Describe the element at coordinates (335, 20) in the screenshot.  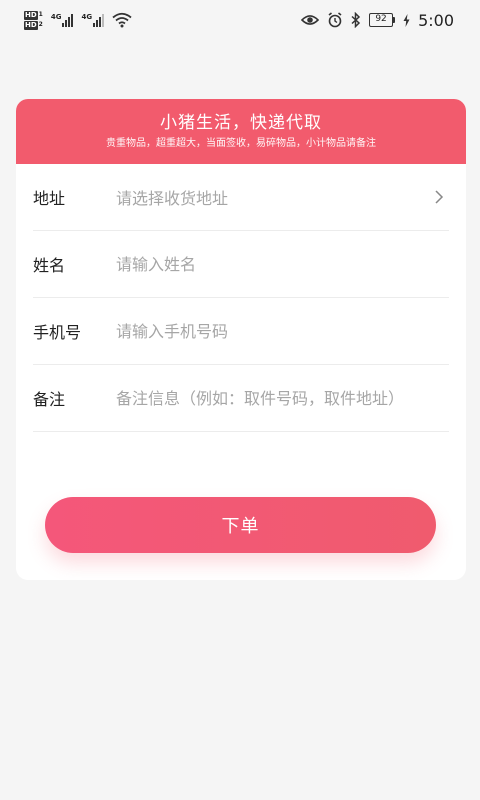
I see `alarm-icon` at that location.